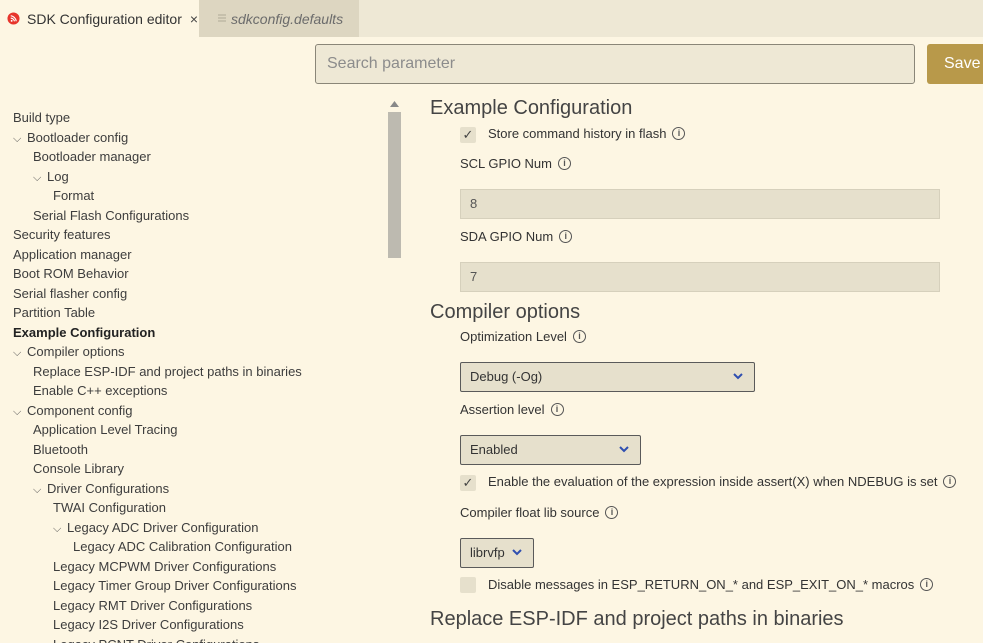 The height and width of the screenshot is (643, 983). I want to click on tree-item-label: Legacy ADC Calibration Configuration, so click(182, 546).